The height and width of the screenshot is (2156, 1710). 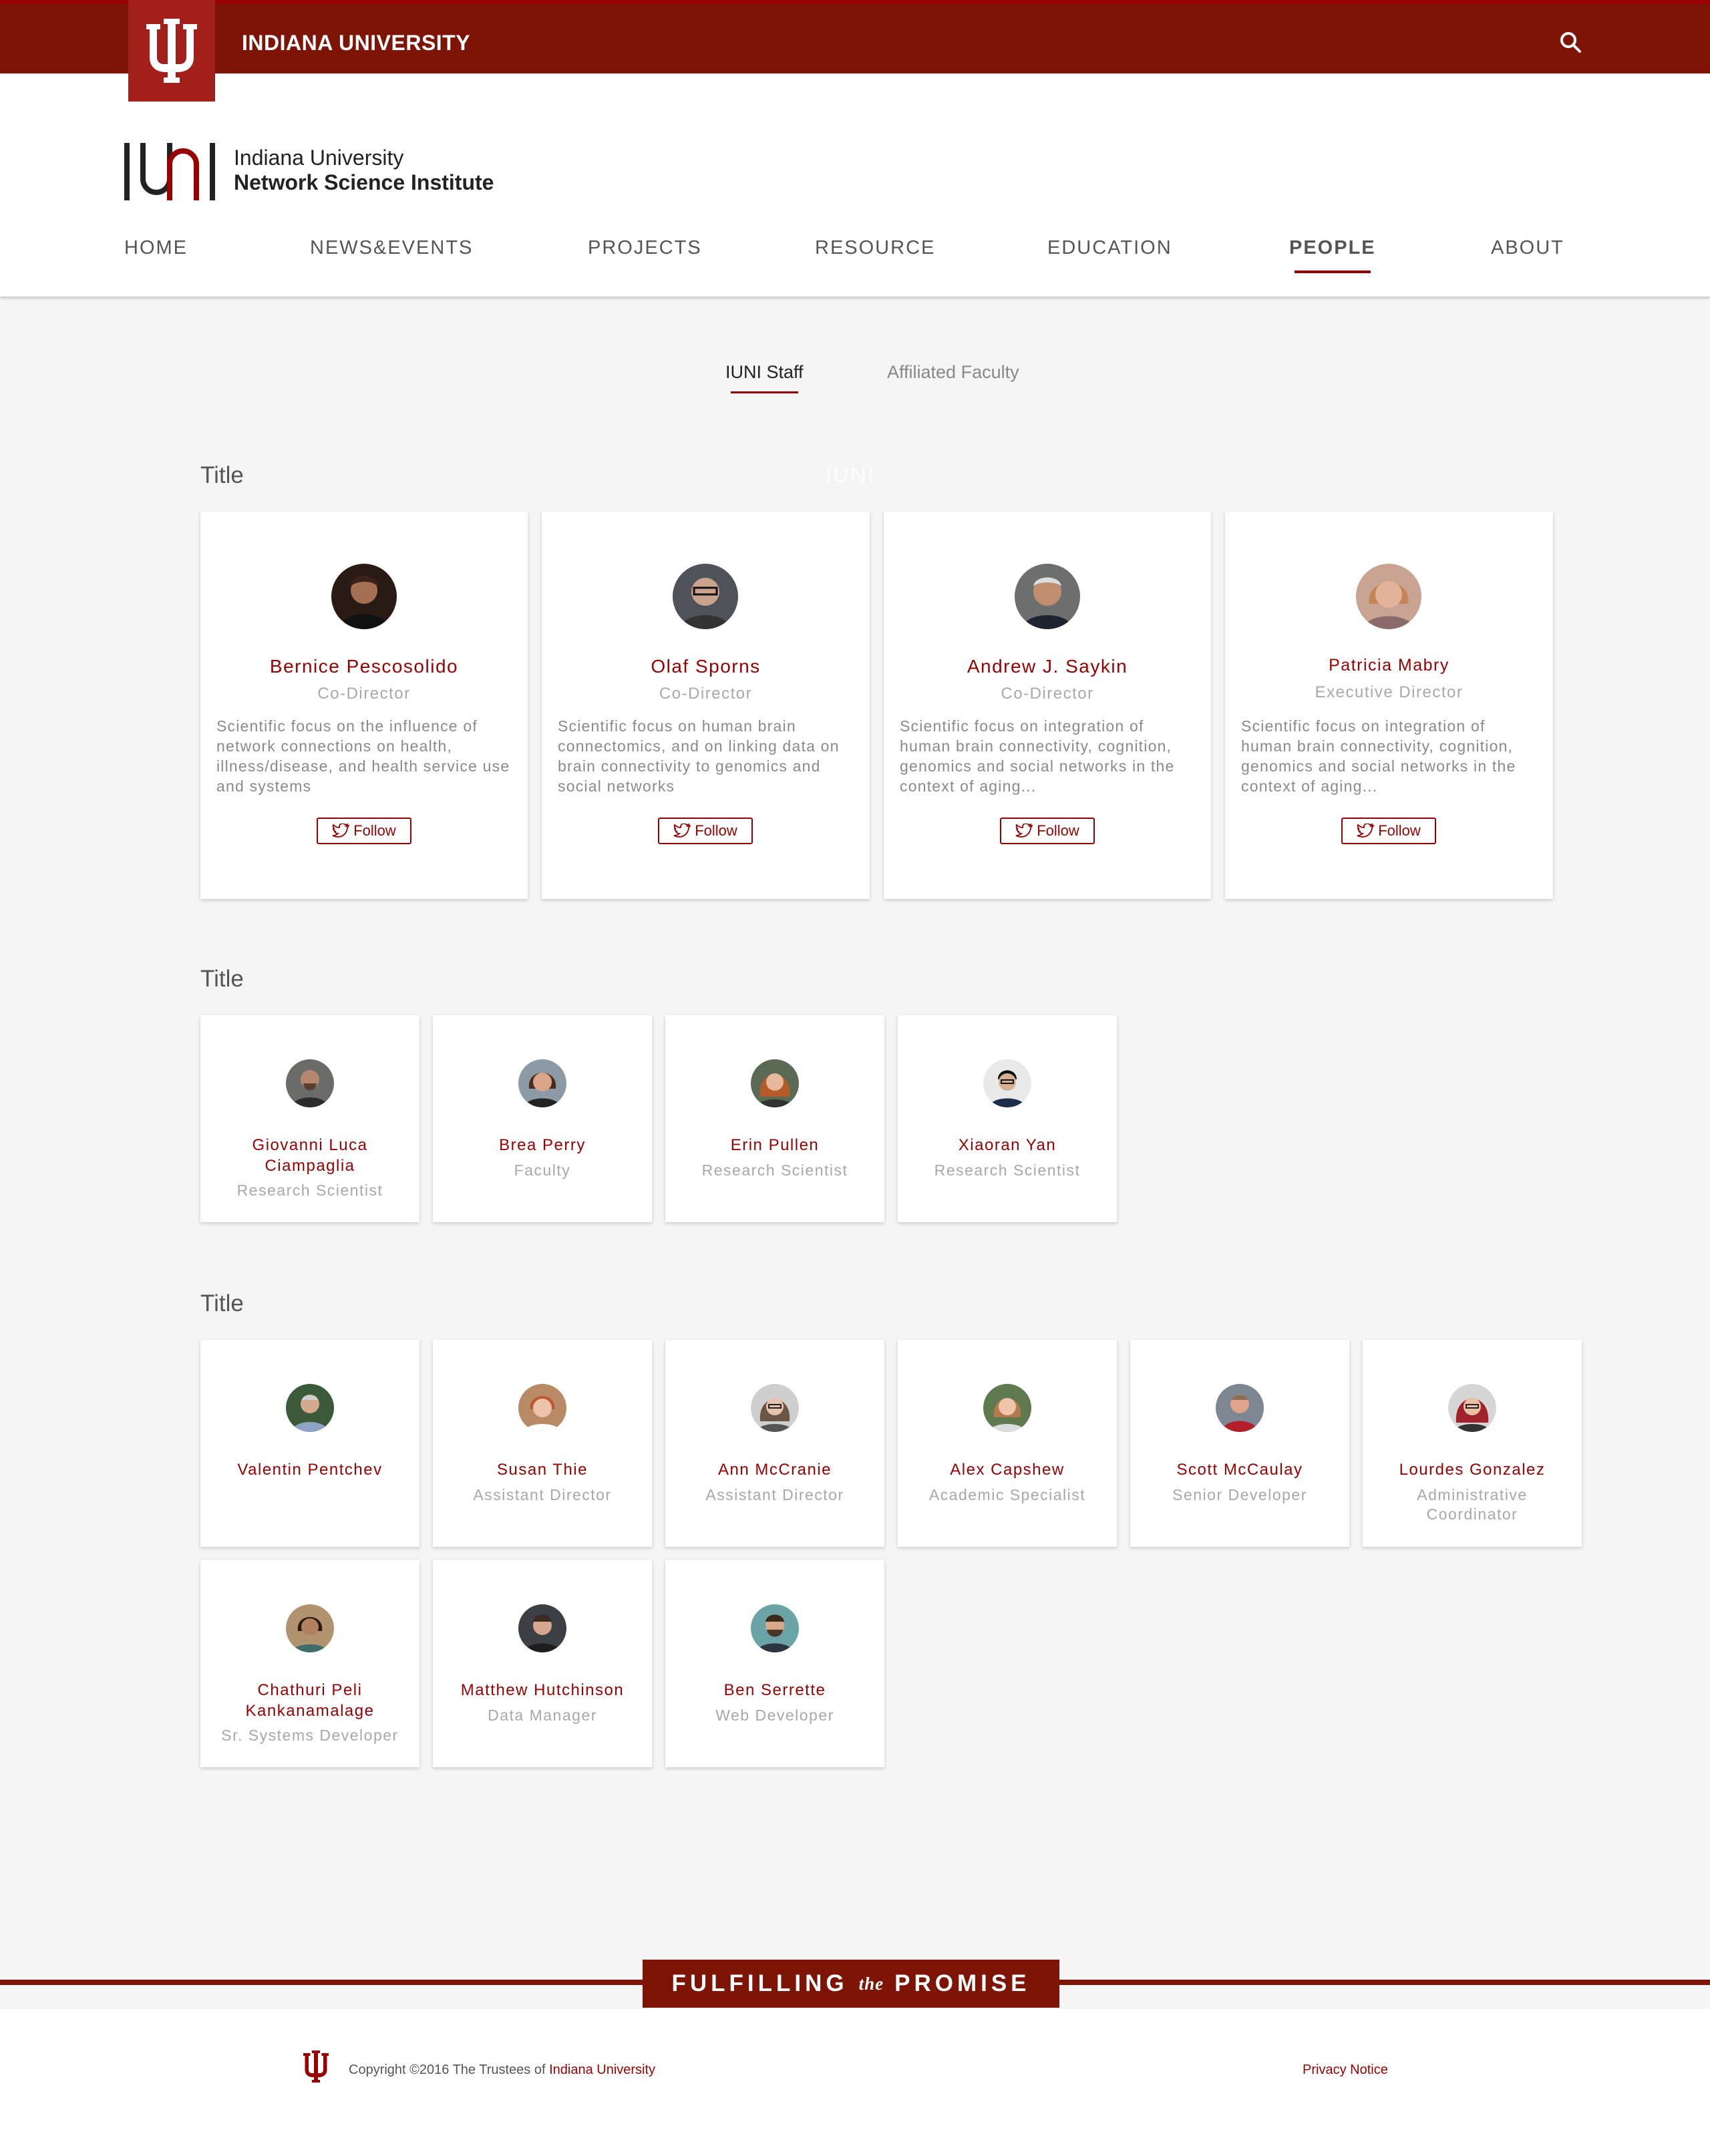 I want to click on person-name: Bernice Pescosolido, so click(x=364, y=666).